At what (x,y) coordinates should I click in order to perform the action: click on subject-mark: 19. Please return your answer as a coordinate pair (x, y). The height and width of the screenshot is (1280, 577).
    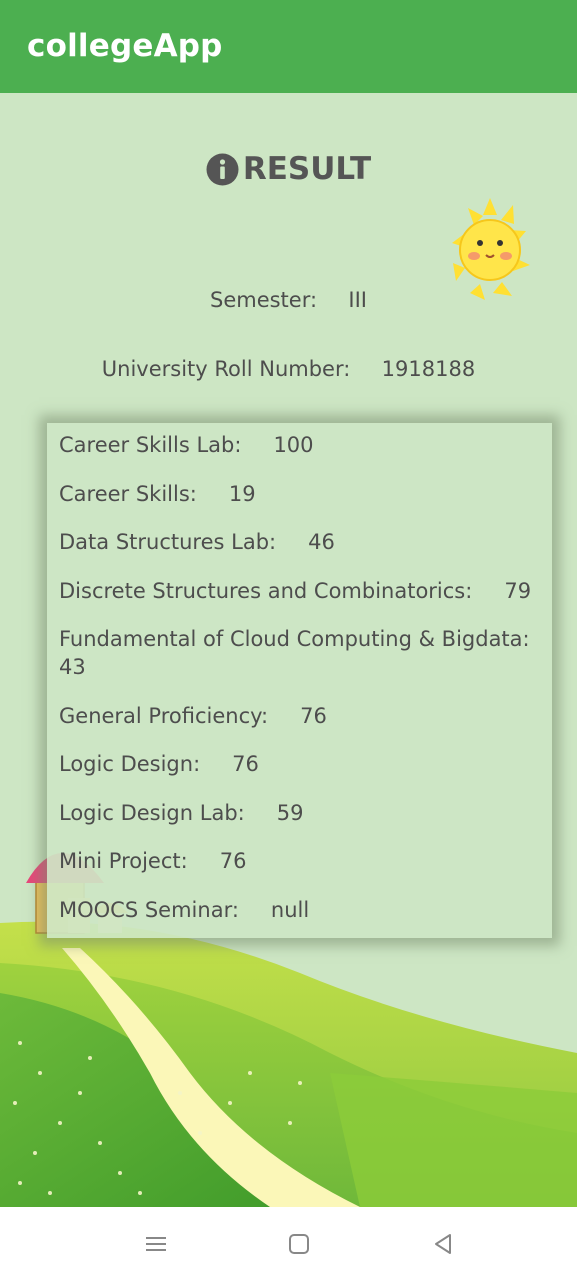
    Looking at the image, I should click on (242, 493).